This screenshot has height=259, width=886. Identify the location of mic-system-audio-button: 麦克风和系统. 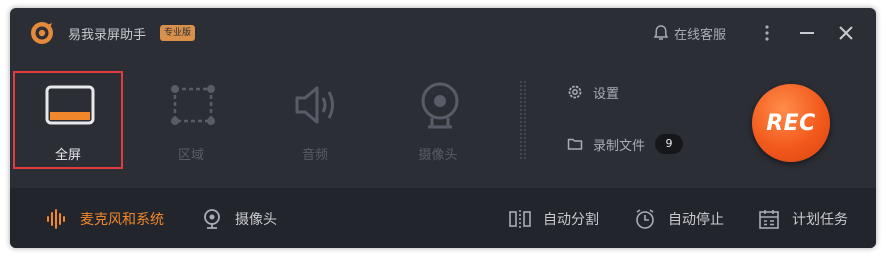
(105, 219).